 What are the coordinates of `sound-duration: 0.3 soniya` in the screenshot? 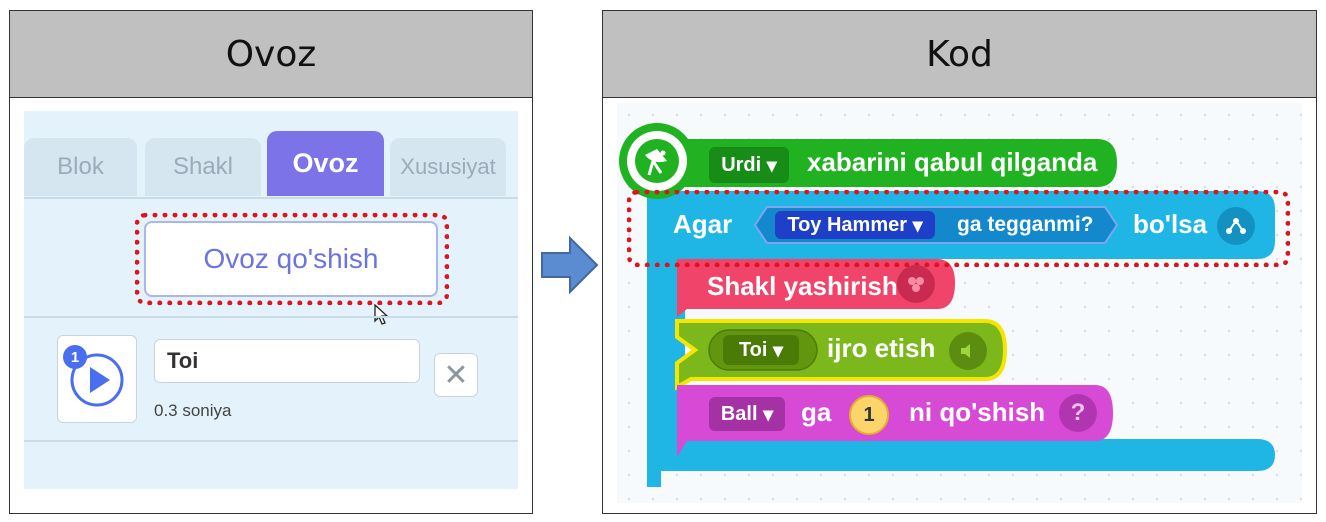 It's located at (193, 410).